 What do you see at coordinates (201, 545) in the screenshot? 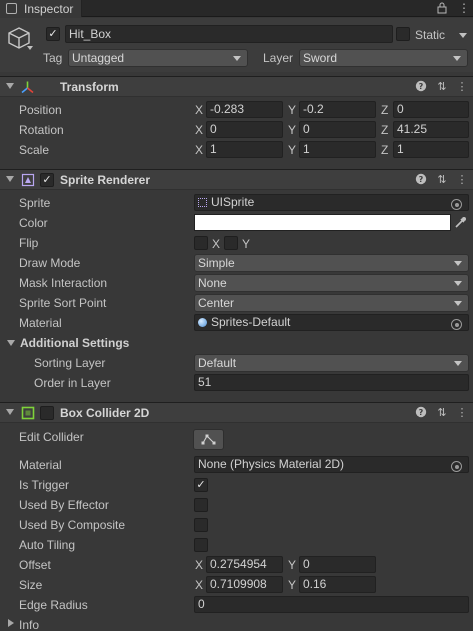
I see `auto-tiling-checkbox` at bounding box center [201, 545].